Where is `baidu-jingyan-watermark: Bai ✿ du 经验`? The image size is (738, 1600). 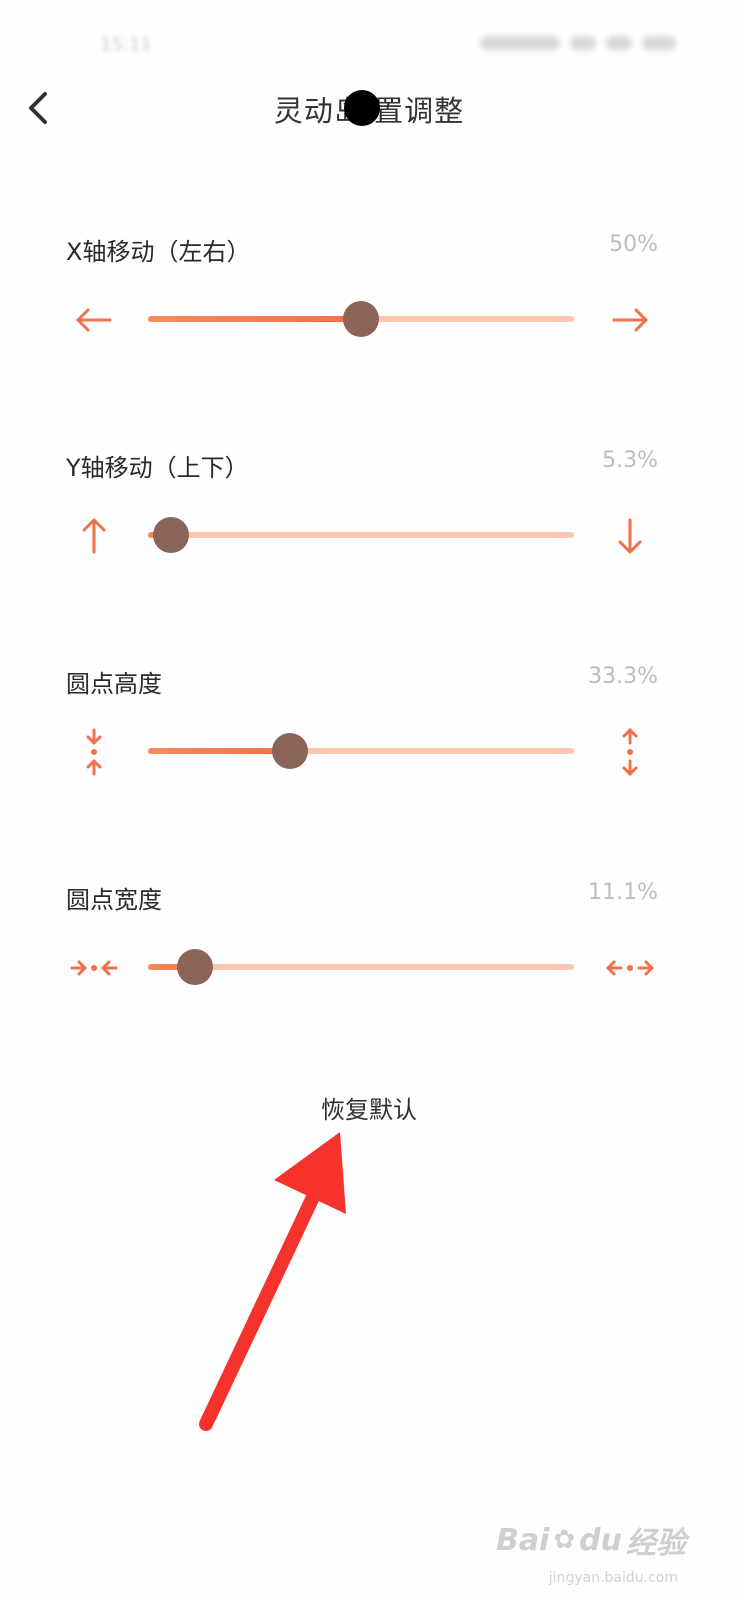
baidu-jingyan-watermark: Bai ✿ du 经验 is located at coordinates (591, 1540).